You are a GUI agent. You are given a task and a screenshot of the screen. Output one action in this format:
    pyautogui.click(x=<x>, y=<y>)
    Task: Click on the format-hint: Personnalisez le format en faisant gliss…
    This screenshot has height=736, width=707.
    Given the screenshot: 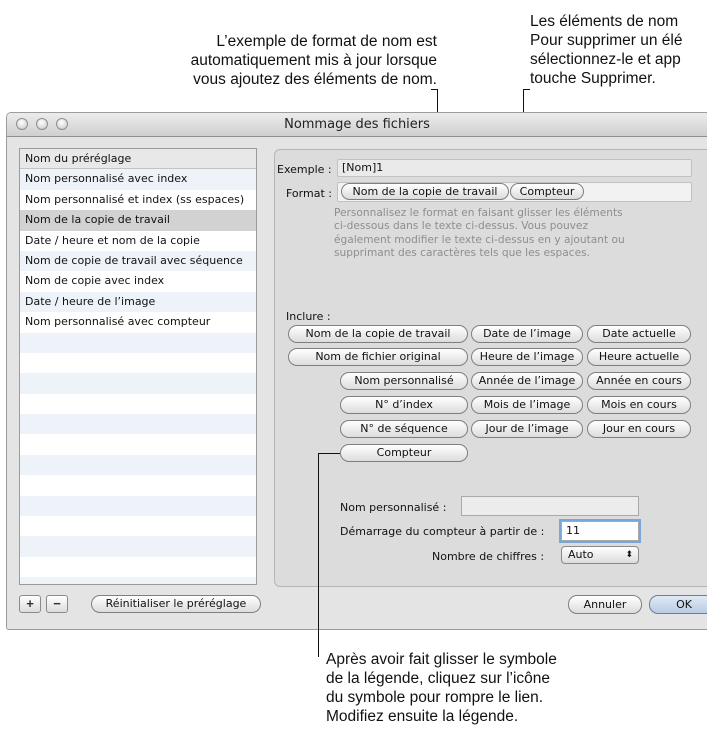 What is the action you would take?
    pyautogui.click(x=514, y=234)
    